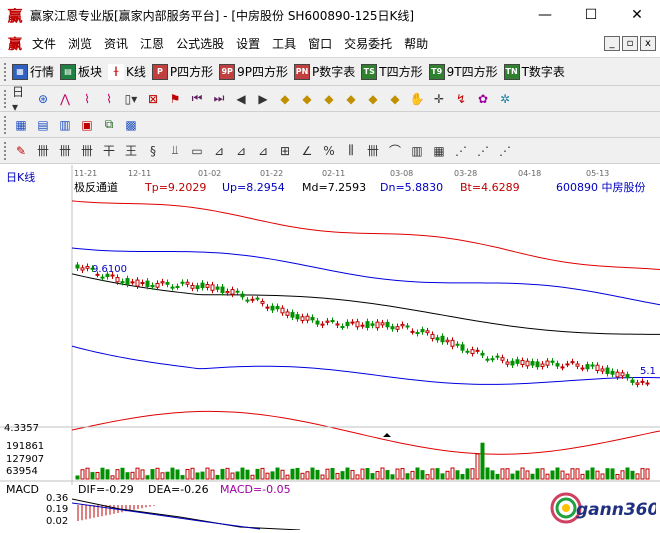 Image resolution: width=660 pixels, height=533 pixels. What do you see at coordinates (197, 99) in the screenshot?
I see `first-page-icon: ⏮` at bounding box center [197, 99].